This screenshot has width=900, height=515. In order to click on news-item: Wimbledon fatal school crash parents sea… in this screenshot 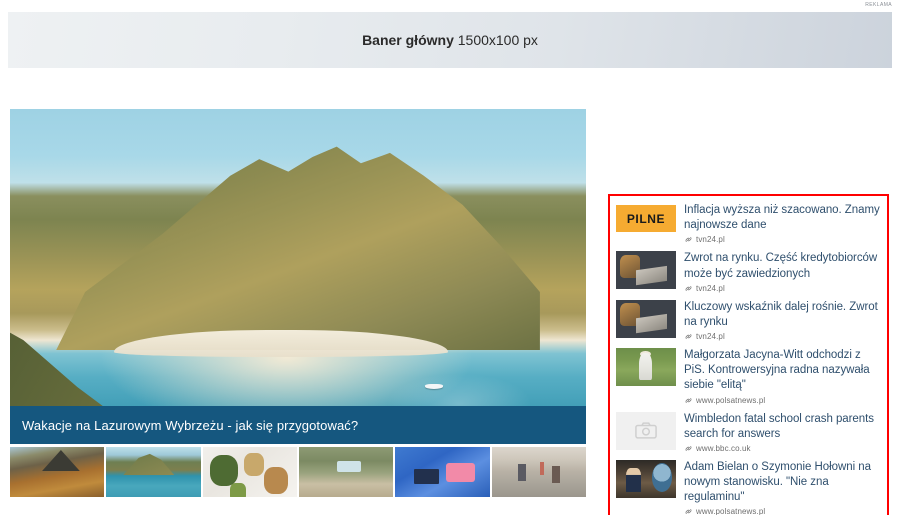, I will do `click(748, 433)`.